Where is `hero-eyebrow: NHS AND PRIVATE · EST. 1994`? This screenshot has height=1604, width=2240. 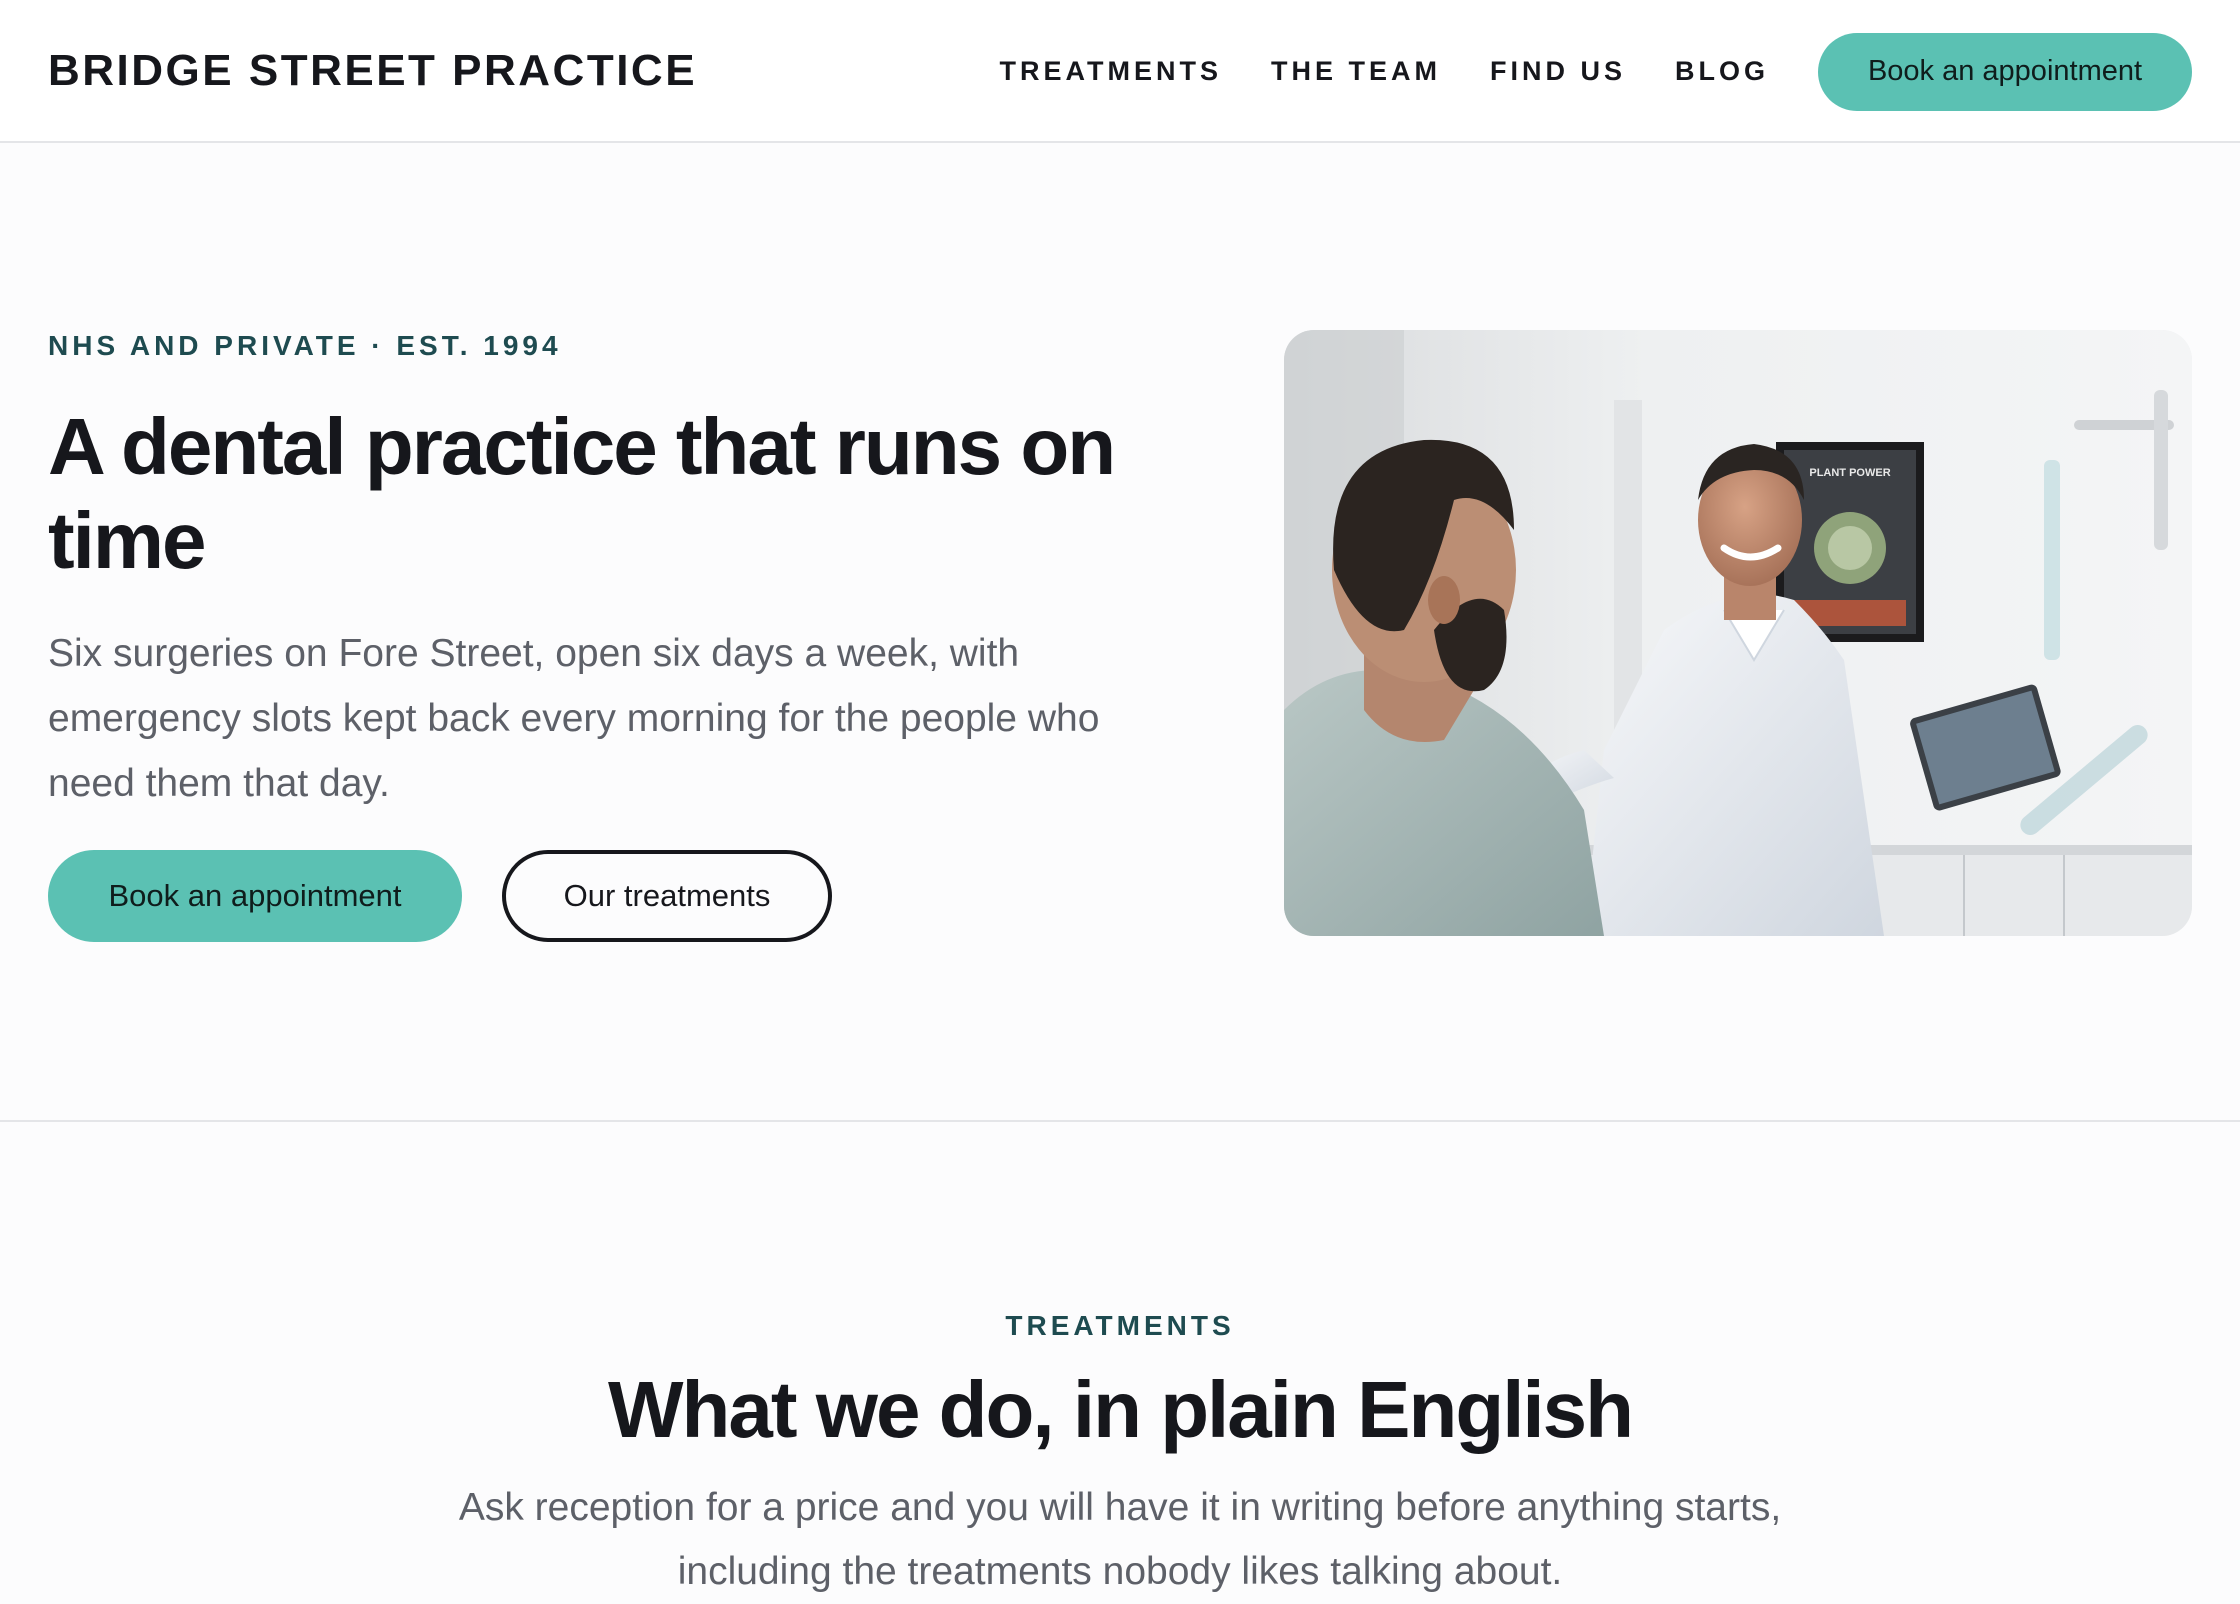
hero-eyebrow: NHS AND PRIVATE · EST. 1994 is located at coordinates (305, 345).